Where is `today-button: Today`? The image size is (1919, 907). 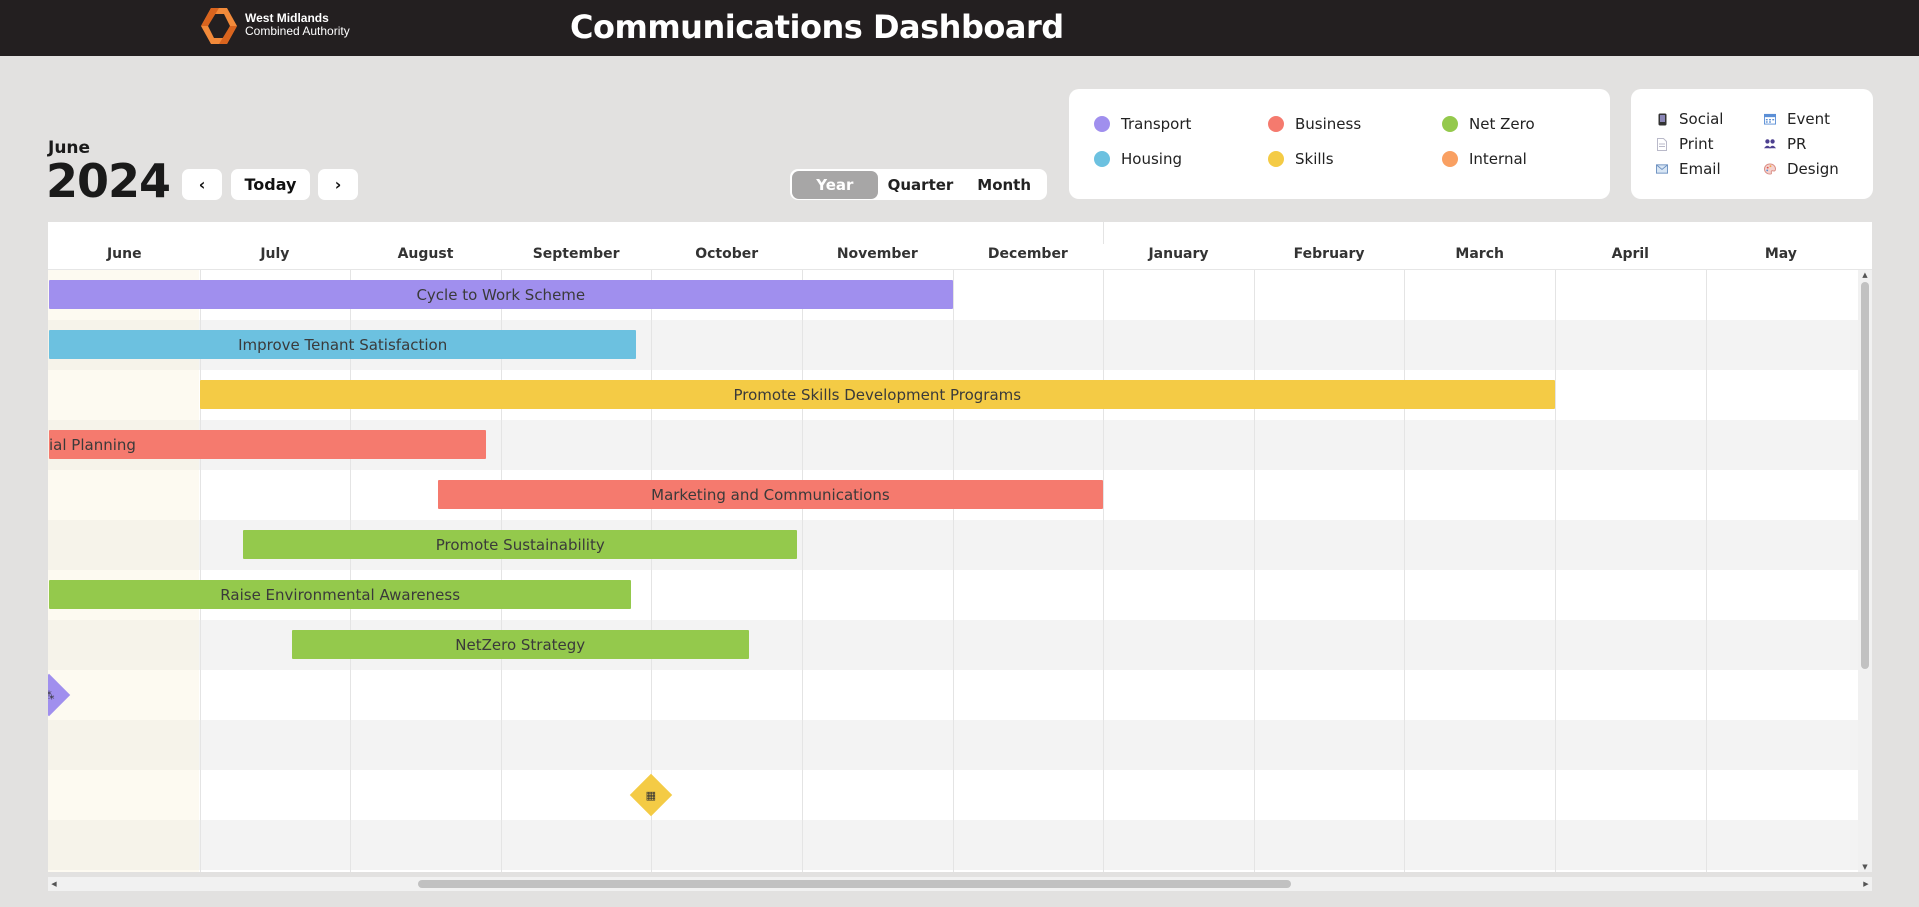
today-button: Today is located at coordinates (270, 184).